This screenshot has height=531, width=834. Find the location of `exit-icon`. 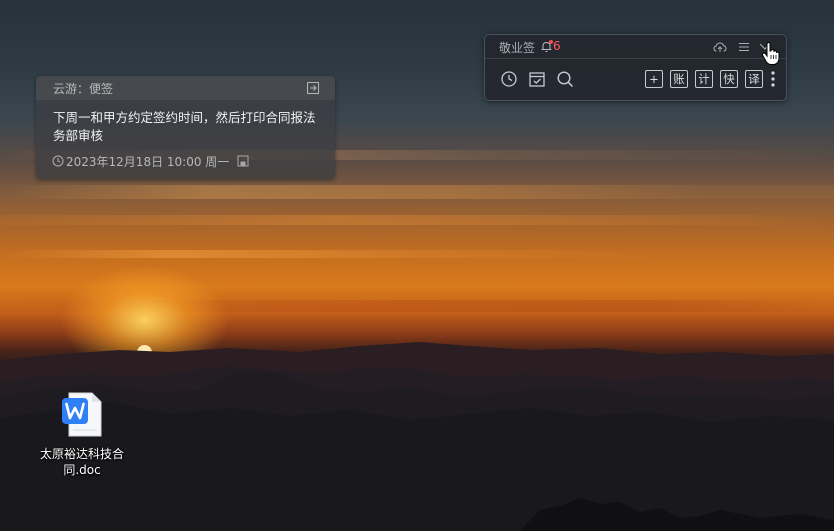

exit-icon is located at coordinates (313, 88).